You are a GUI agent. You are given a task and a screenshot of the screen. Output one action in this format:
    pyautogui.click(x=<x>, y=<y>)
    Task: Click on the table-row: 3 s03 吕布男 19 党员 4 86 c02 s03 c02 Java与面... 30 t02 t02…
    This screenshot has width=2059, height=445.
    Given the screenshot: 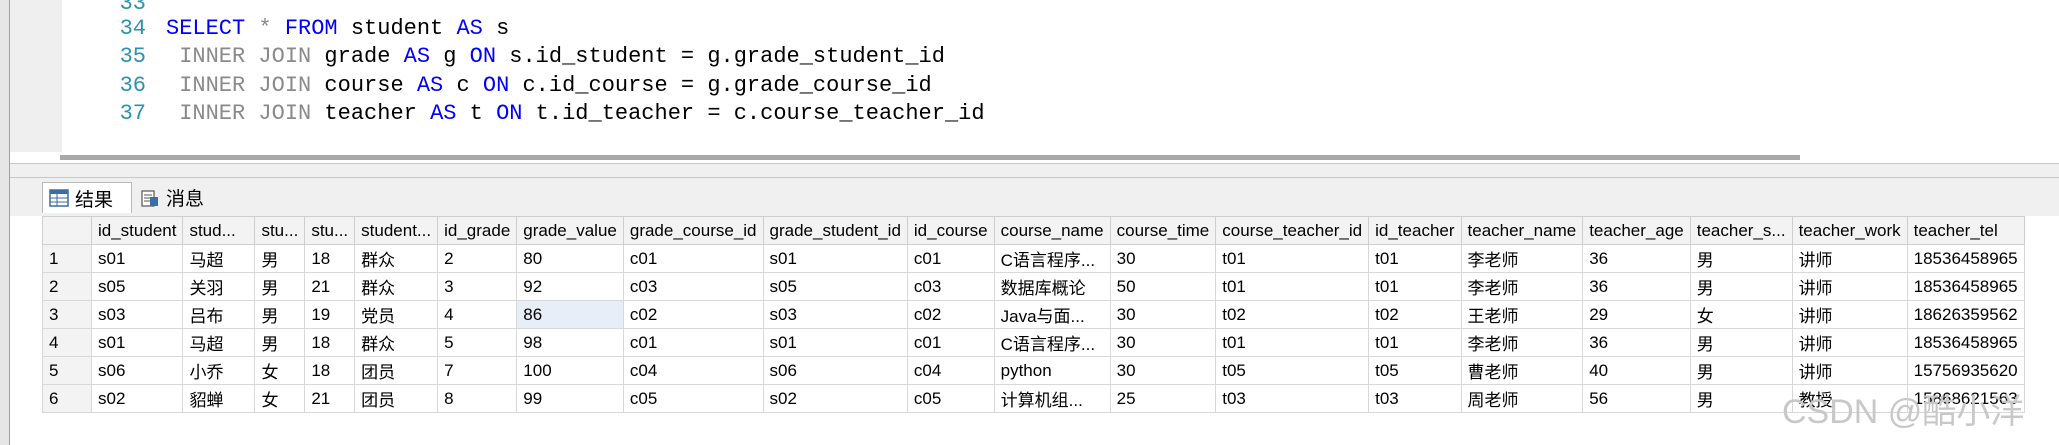 What is the action you would take?
    pyautogui.click(x=1033, y=314)
    